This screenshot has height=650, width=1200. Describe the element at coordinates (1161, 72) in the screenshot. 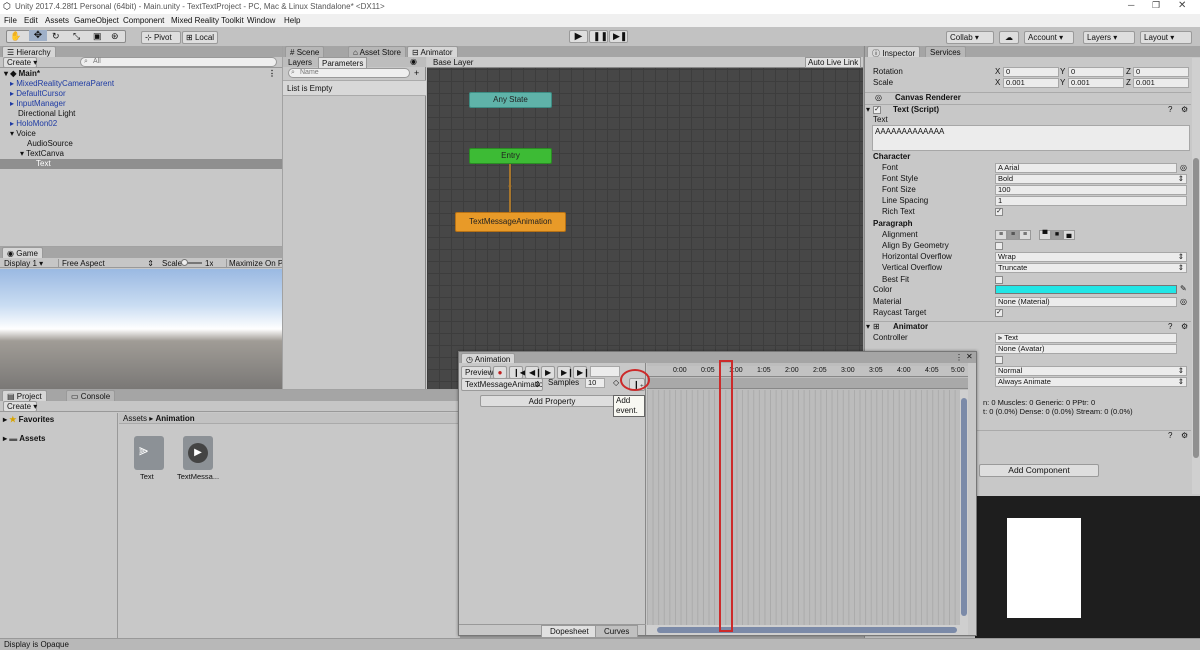

I see `rotation-z-field: 0` at that location.